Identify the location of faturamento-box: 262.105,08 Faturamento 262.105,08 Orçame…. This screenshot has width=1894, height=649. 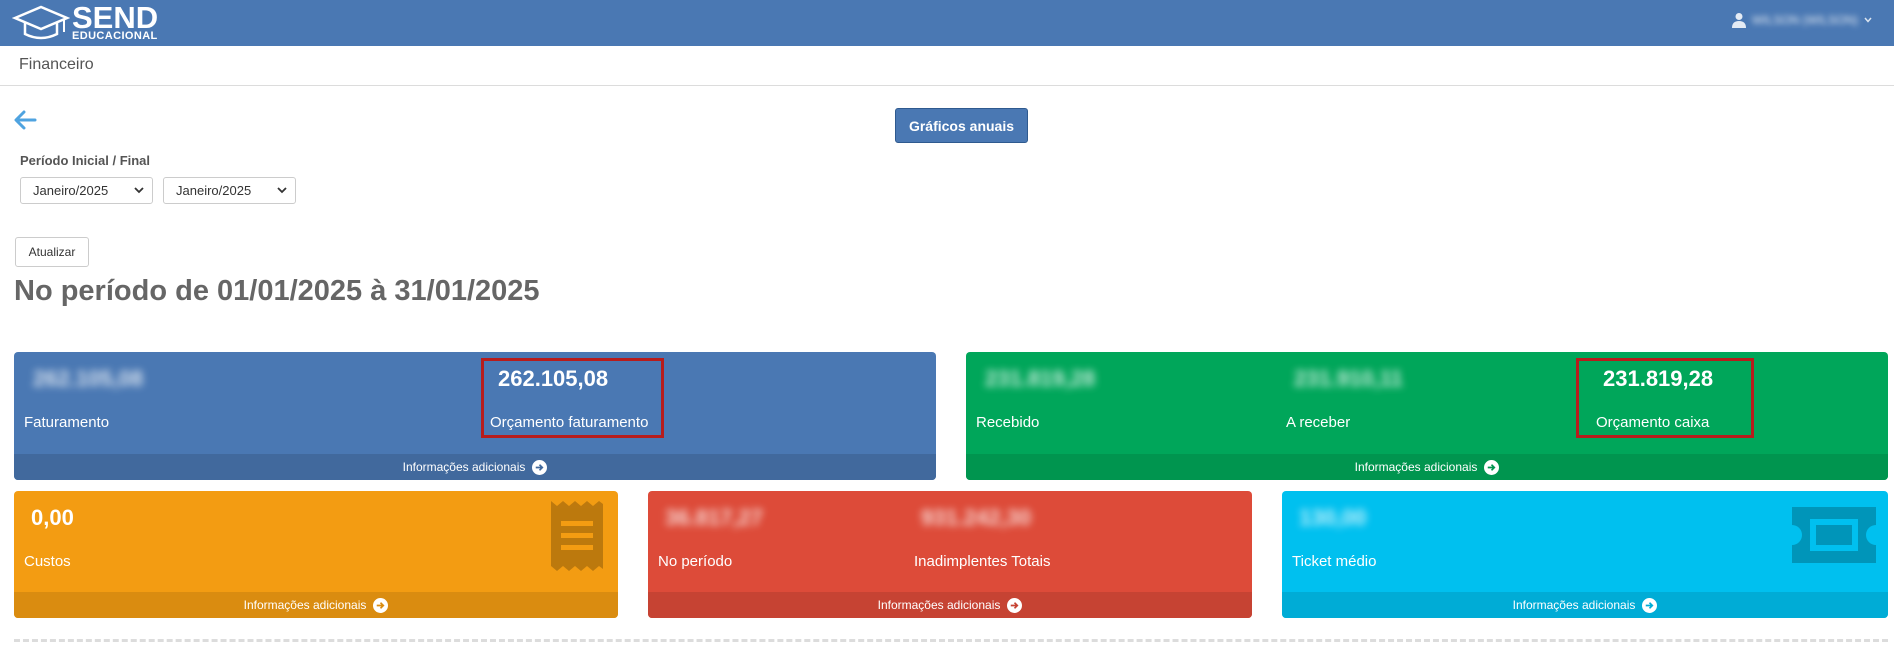
(475, 416).